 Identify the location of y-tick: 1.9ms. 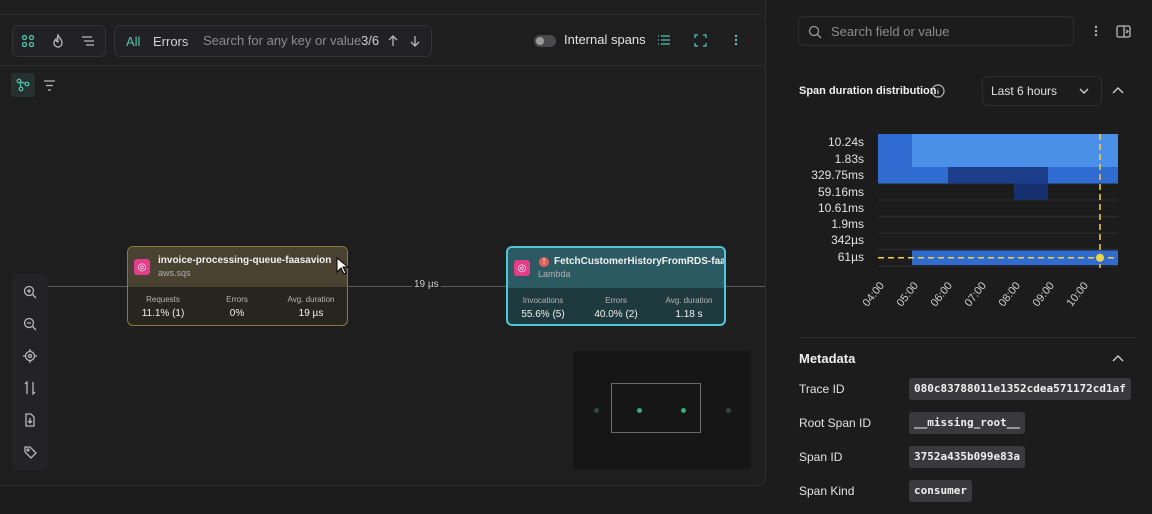
(847, 224).